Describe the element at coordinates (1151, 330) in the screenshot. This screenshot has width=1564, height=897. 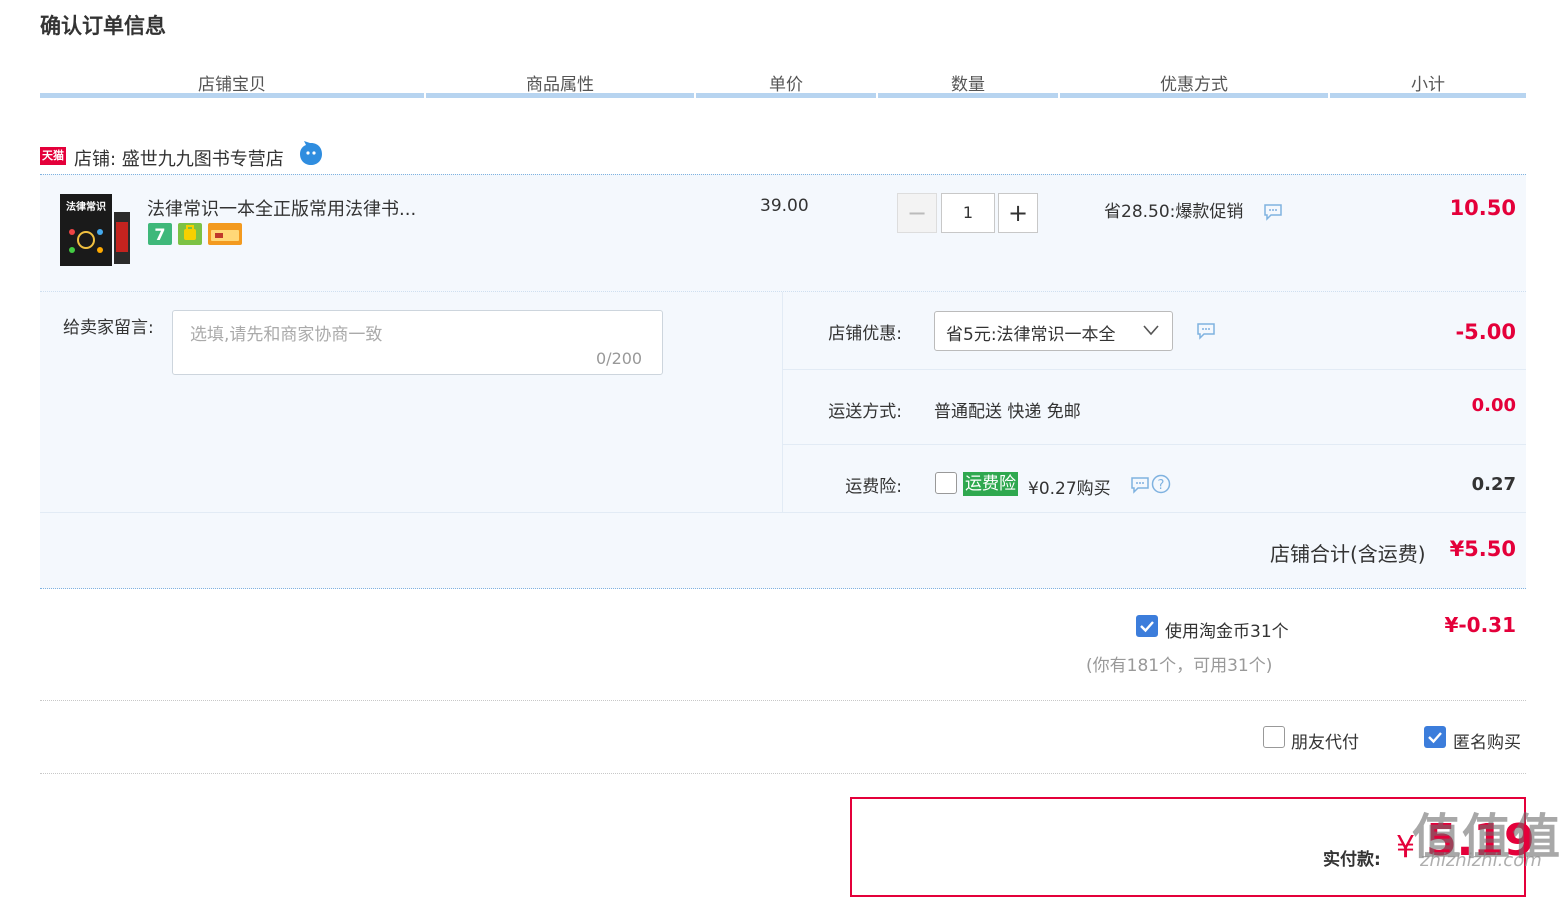
I see `chevron-down-icon` at that location.